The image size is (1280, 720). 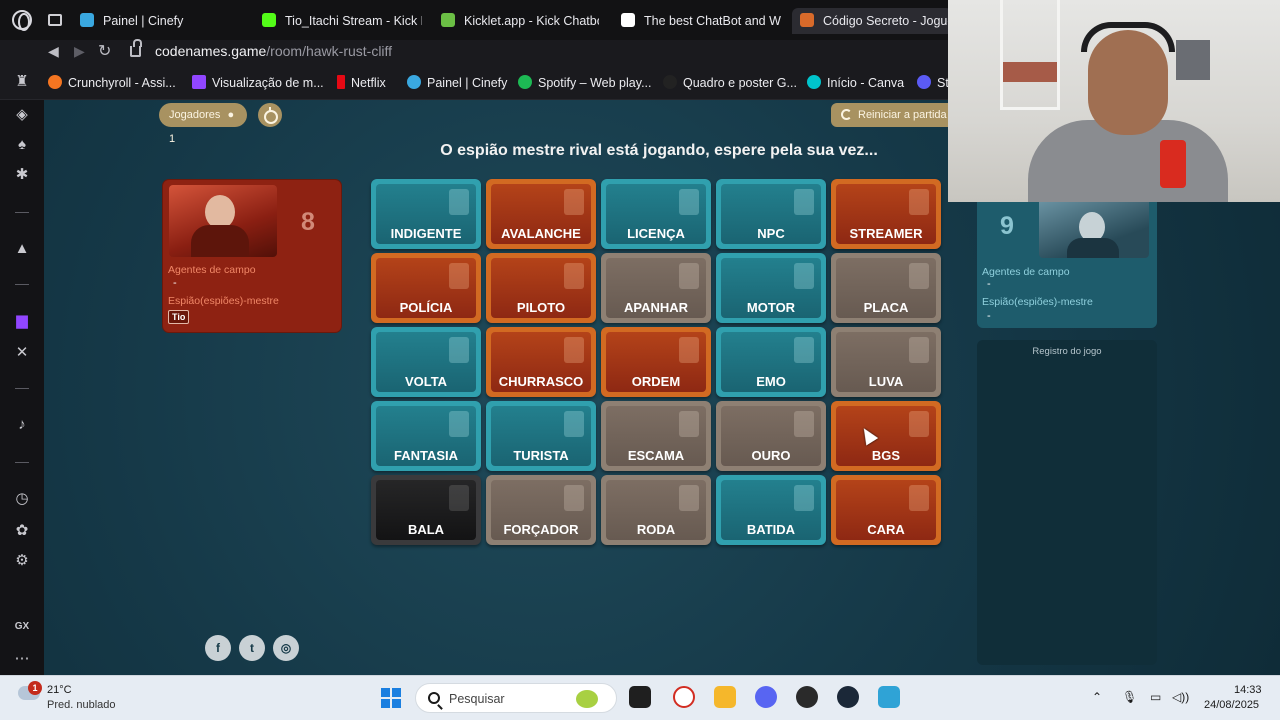 What do you see at coordinates (270, 115) in the screenshot?
I see `timer-icon` at bounding box center [270, 115].